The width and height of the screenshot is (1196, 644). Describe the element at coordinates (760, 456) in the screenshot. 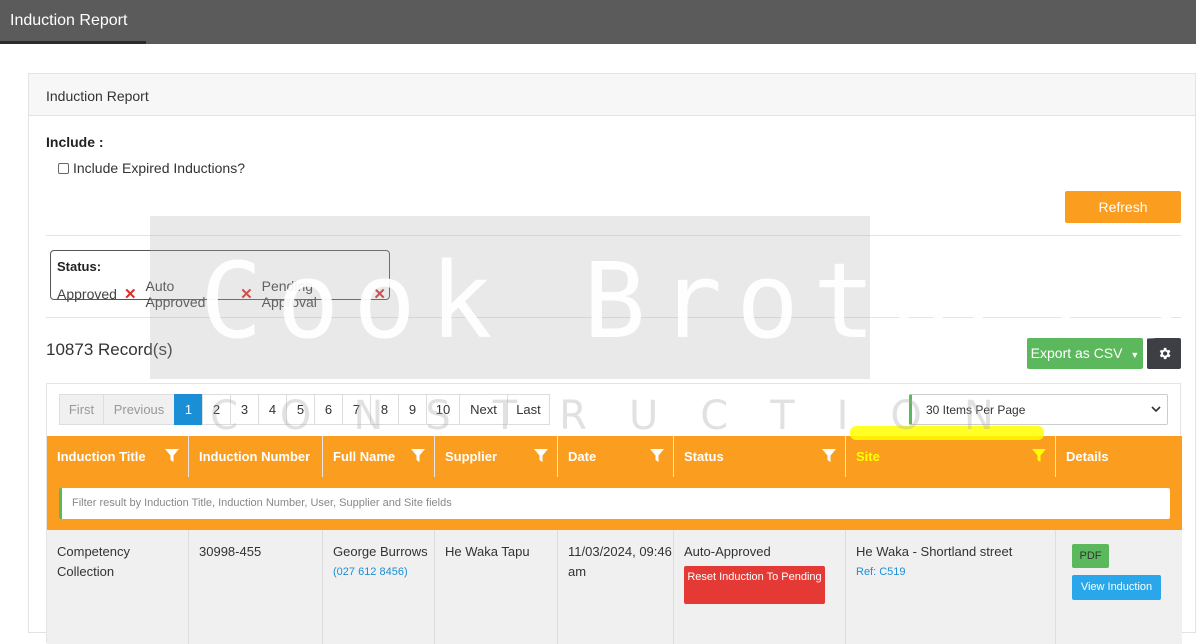

I see `column-status: Status` at that location.